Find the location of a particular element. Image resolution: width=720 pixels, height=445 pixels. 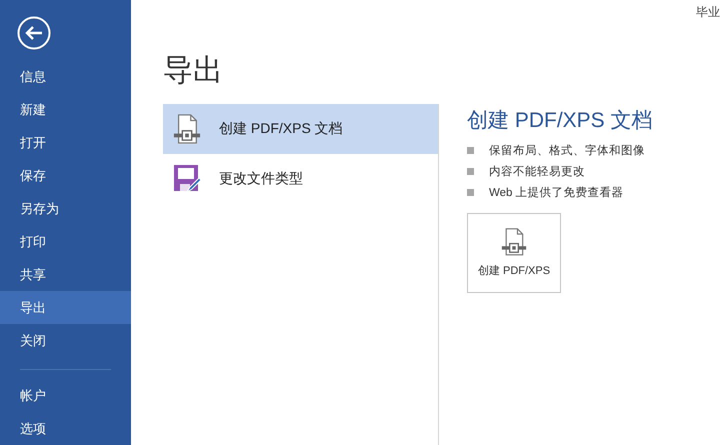

document-title: 毕业 is located at coordinates (708, 12).